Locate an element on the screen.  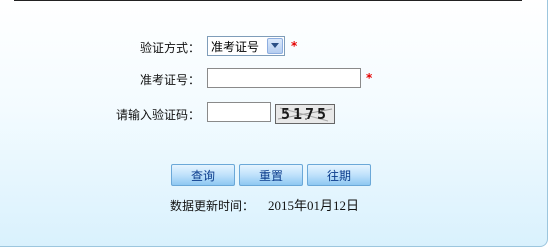
captcha-image: 5175 is located at coordinates (305, 114).